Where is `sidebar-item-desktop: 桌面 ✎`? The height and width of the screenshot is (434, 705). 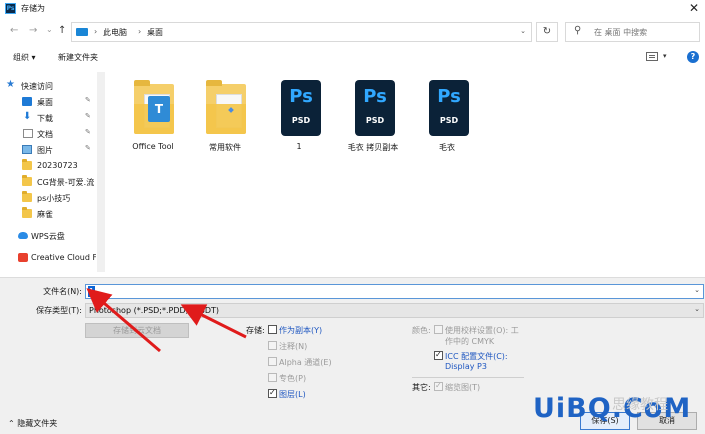 sidebar-item-desktop: 桌面 ✎ is located at coordinates (48, 102).